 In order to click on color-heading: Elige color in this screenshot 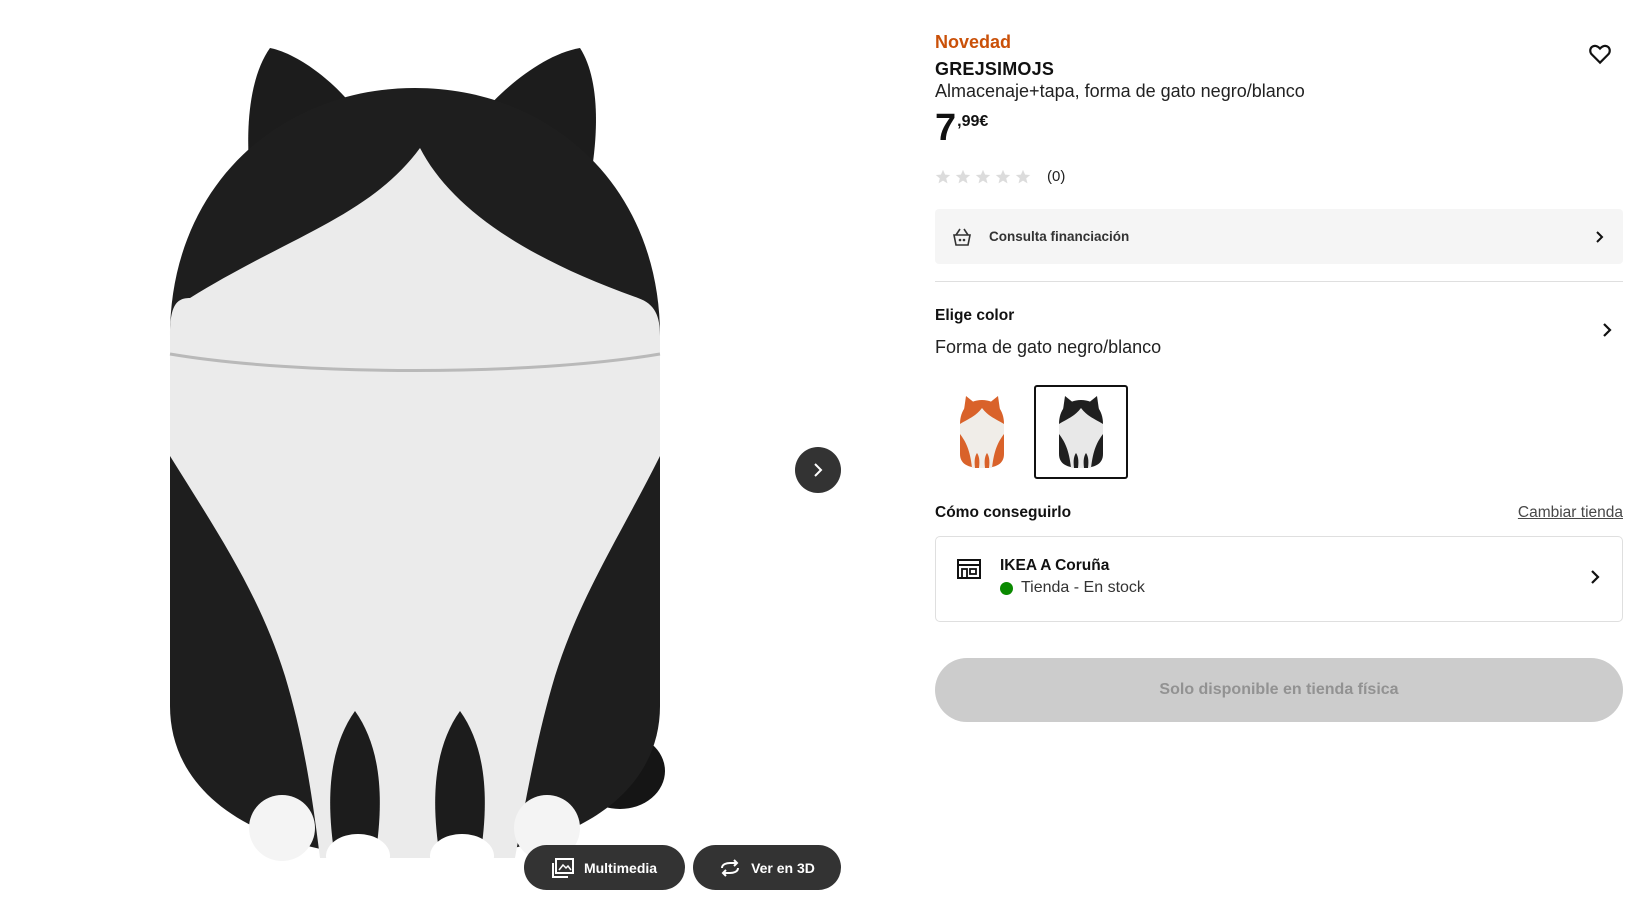, I will do `click(975, 315)`.